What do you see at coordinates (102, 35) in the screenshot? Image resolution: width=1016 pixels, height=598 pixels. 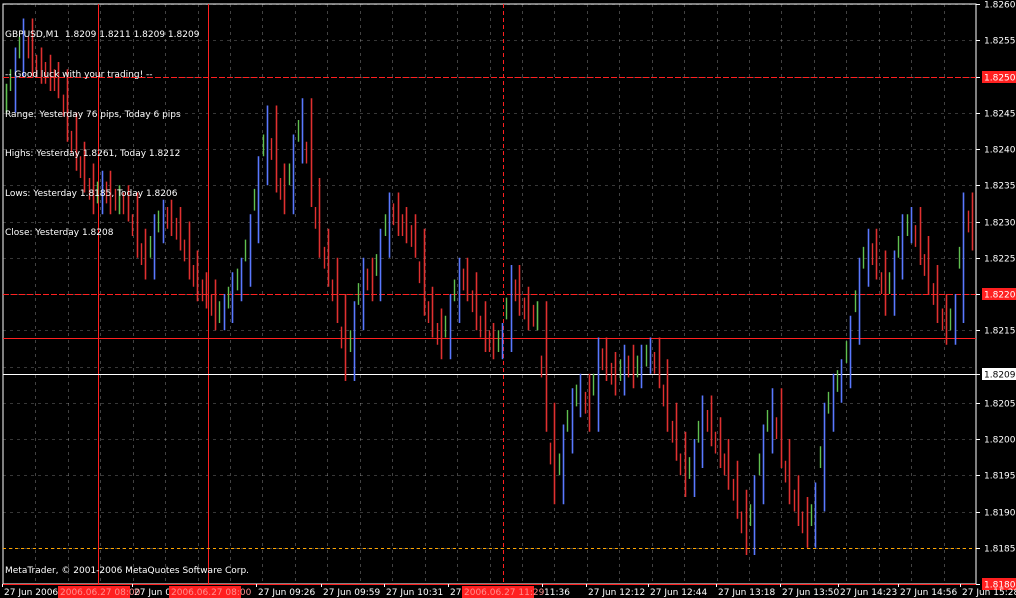 I see `symbol-line: GBPUSD,M1 1.8209 1.8211 1.8209 1.8209` at bounding box center [102, 35].